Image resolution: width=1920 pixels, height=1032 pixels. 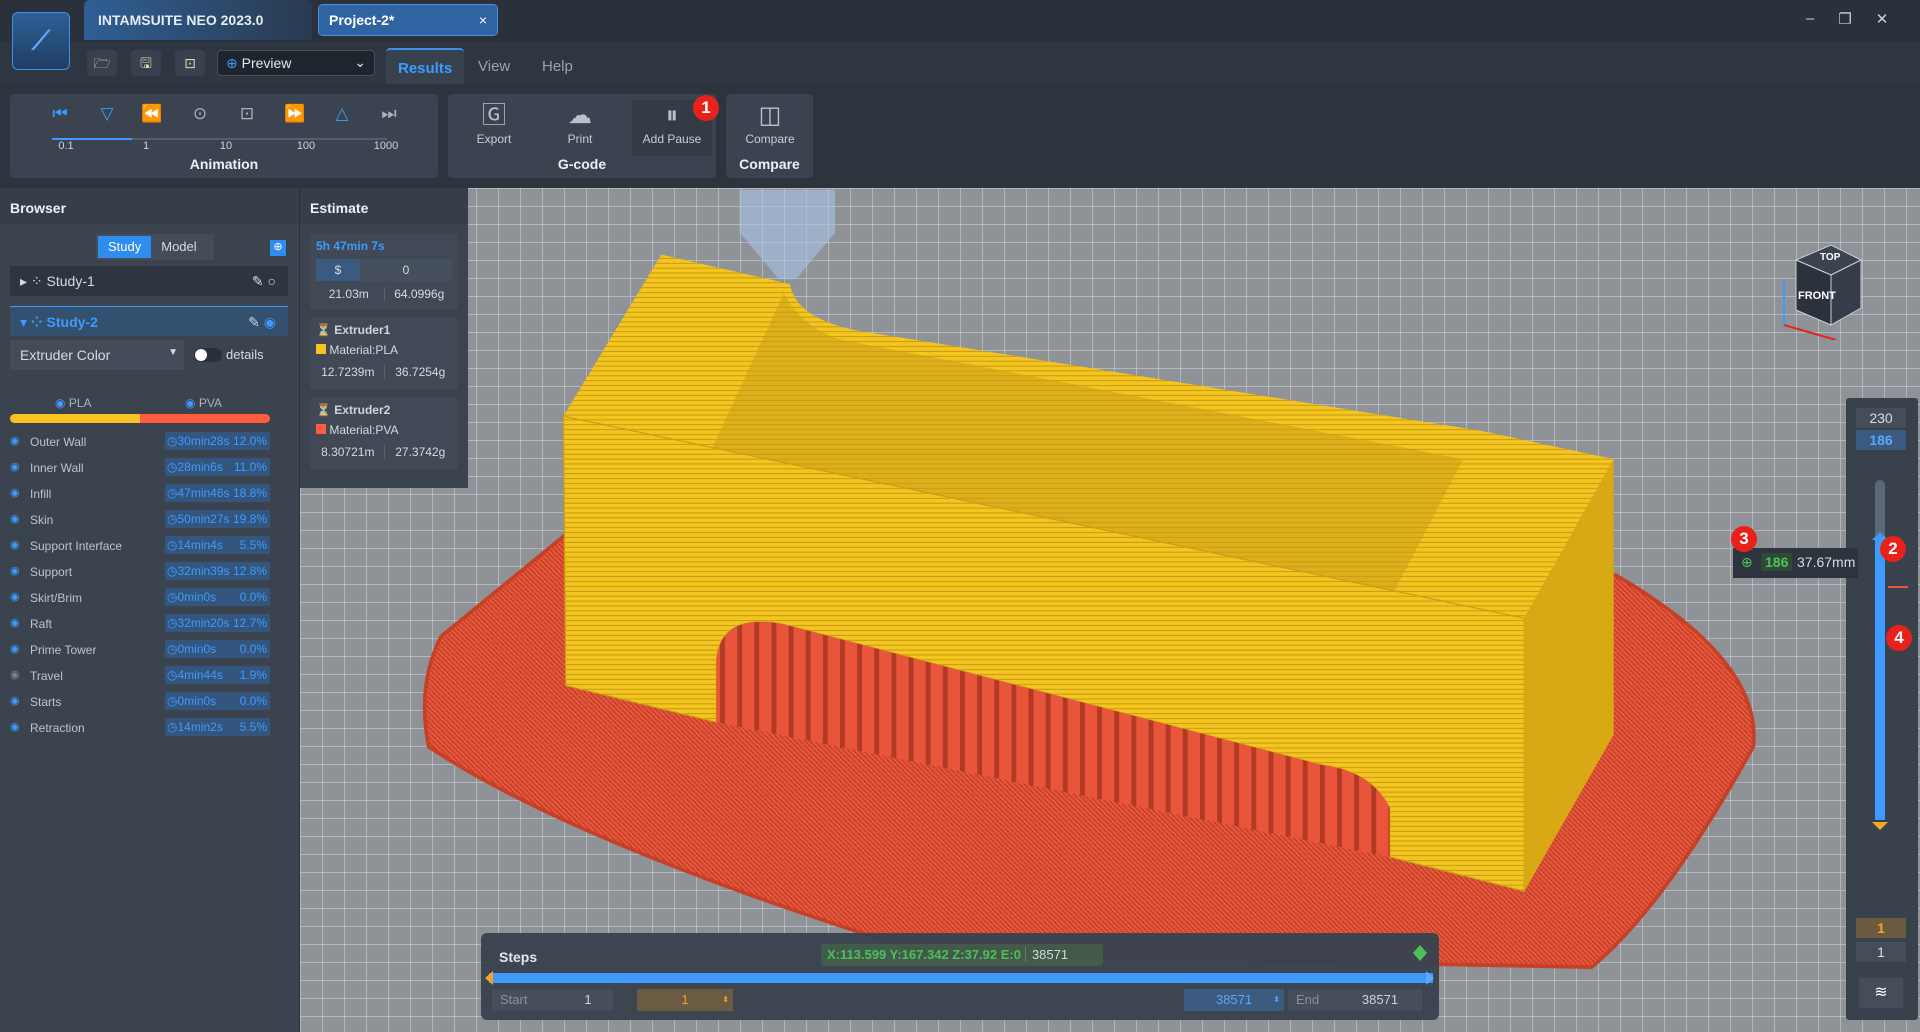 What do you see at coordinates (1777, 562) in the screenshot?
I see `tooltip-layer: 186` at bounding box center [1777, 562].